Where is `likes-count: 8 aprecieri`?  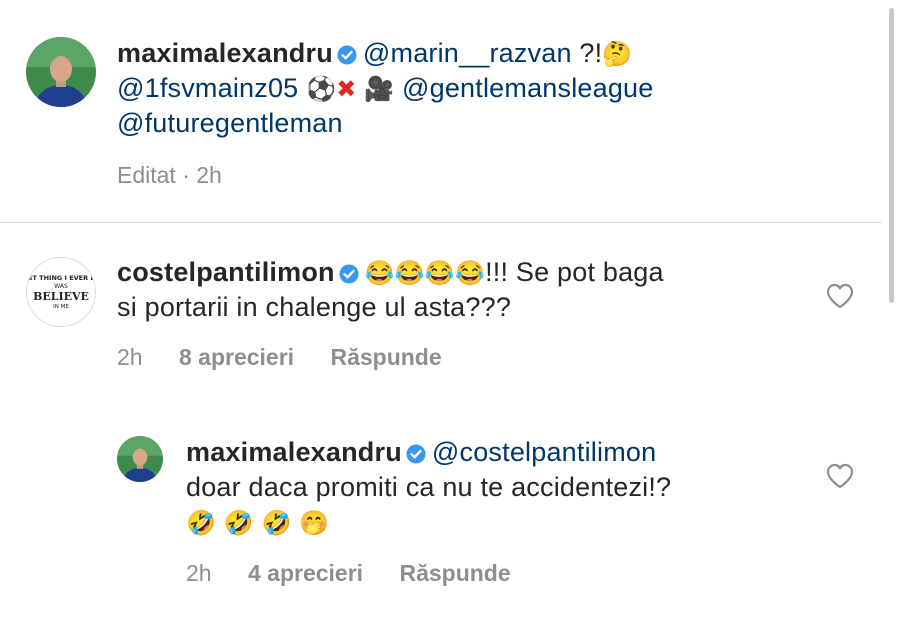 likes-count: 8 aprecieri is located at coordinates (236, 357).